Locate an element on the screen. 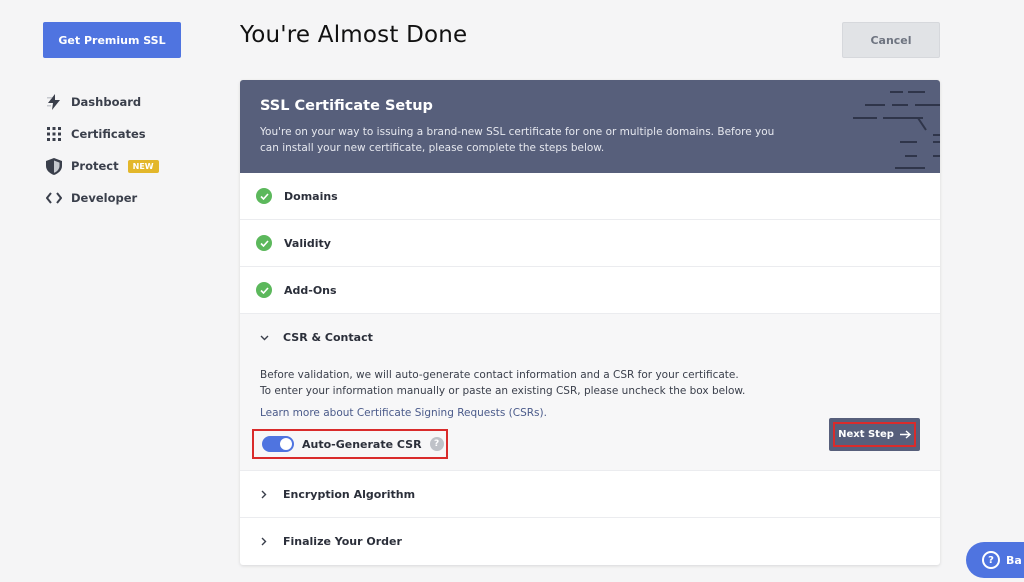 This screenshot has width=1024, height=582. step-add-ons: Add-Ons is located at coordinates (590, 290).